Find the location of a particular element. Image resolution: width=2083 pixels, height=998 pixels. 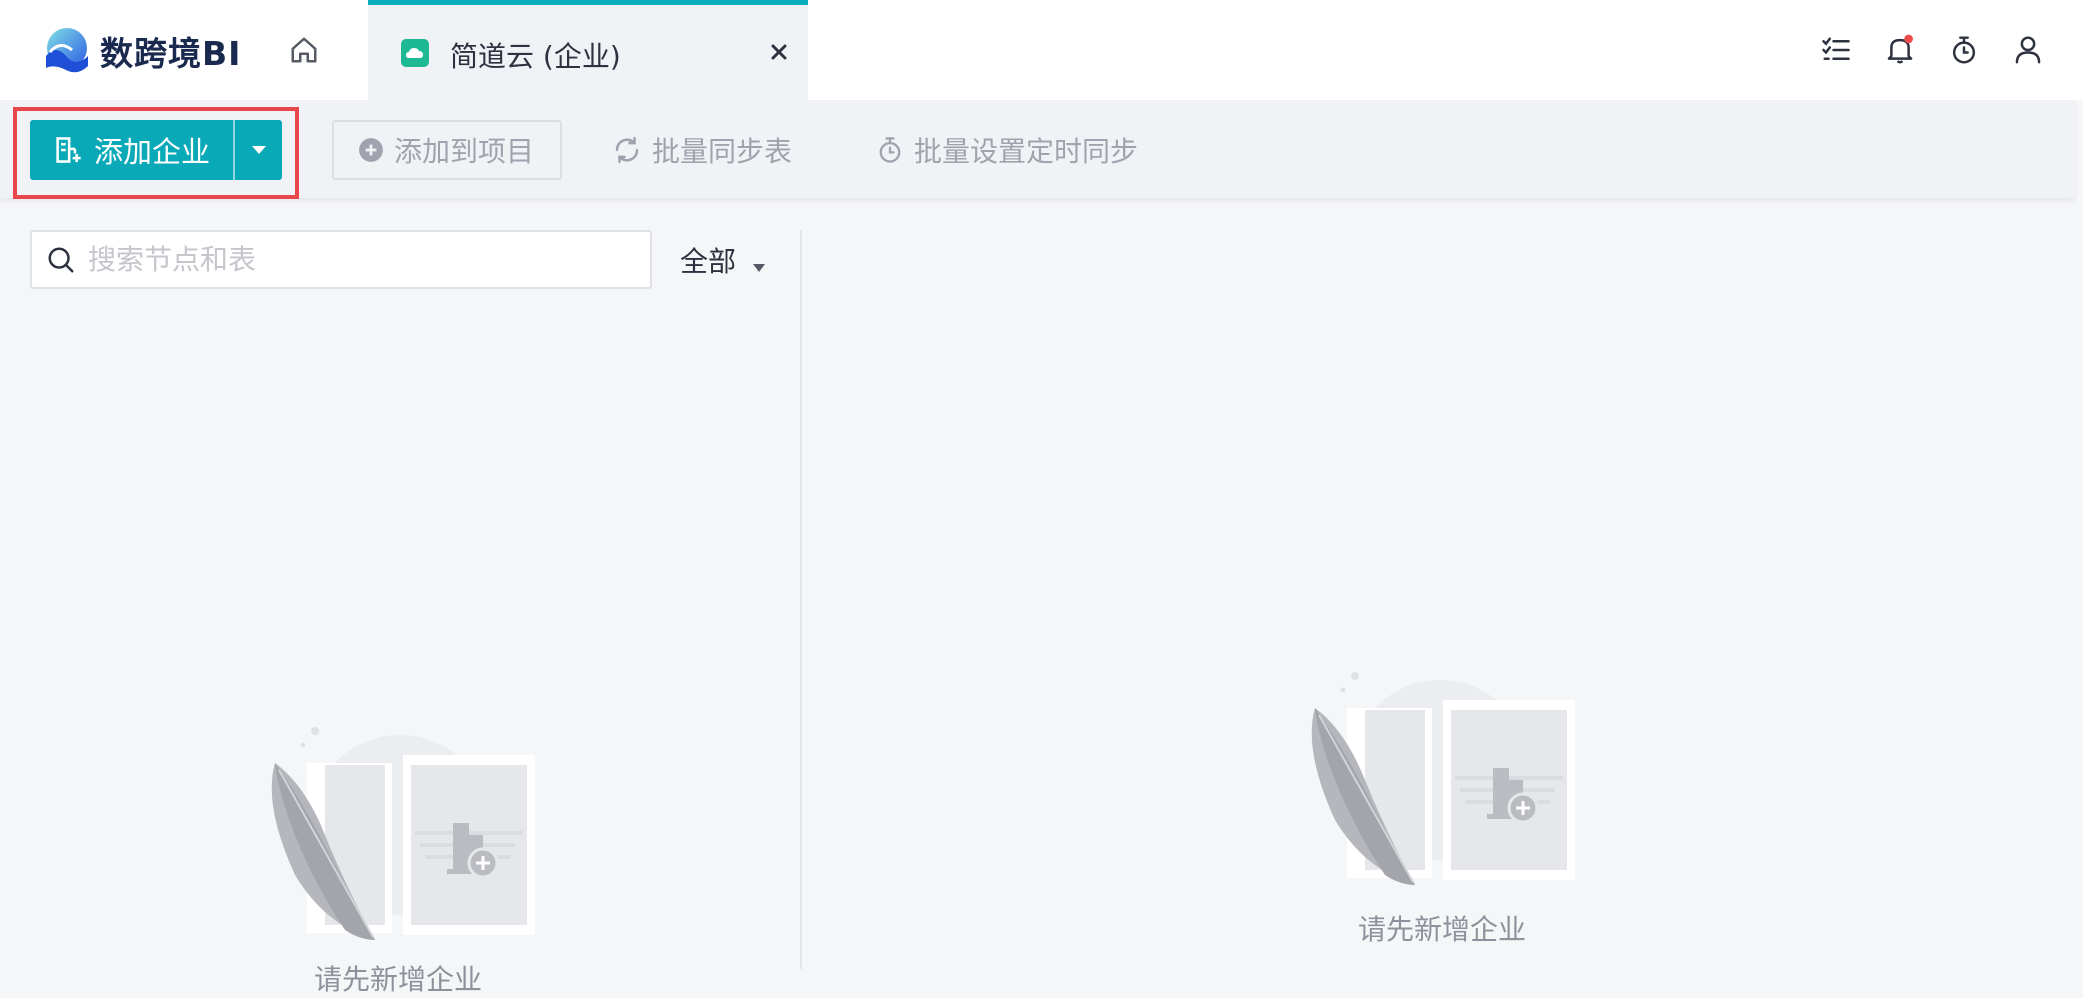

close-icon is located at coordinates (779, 52).